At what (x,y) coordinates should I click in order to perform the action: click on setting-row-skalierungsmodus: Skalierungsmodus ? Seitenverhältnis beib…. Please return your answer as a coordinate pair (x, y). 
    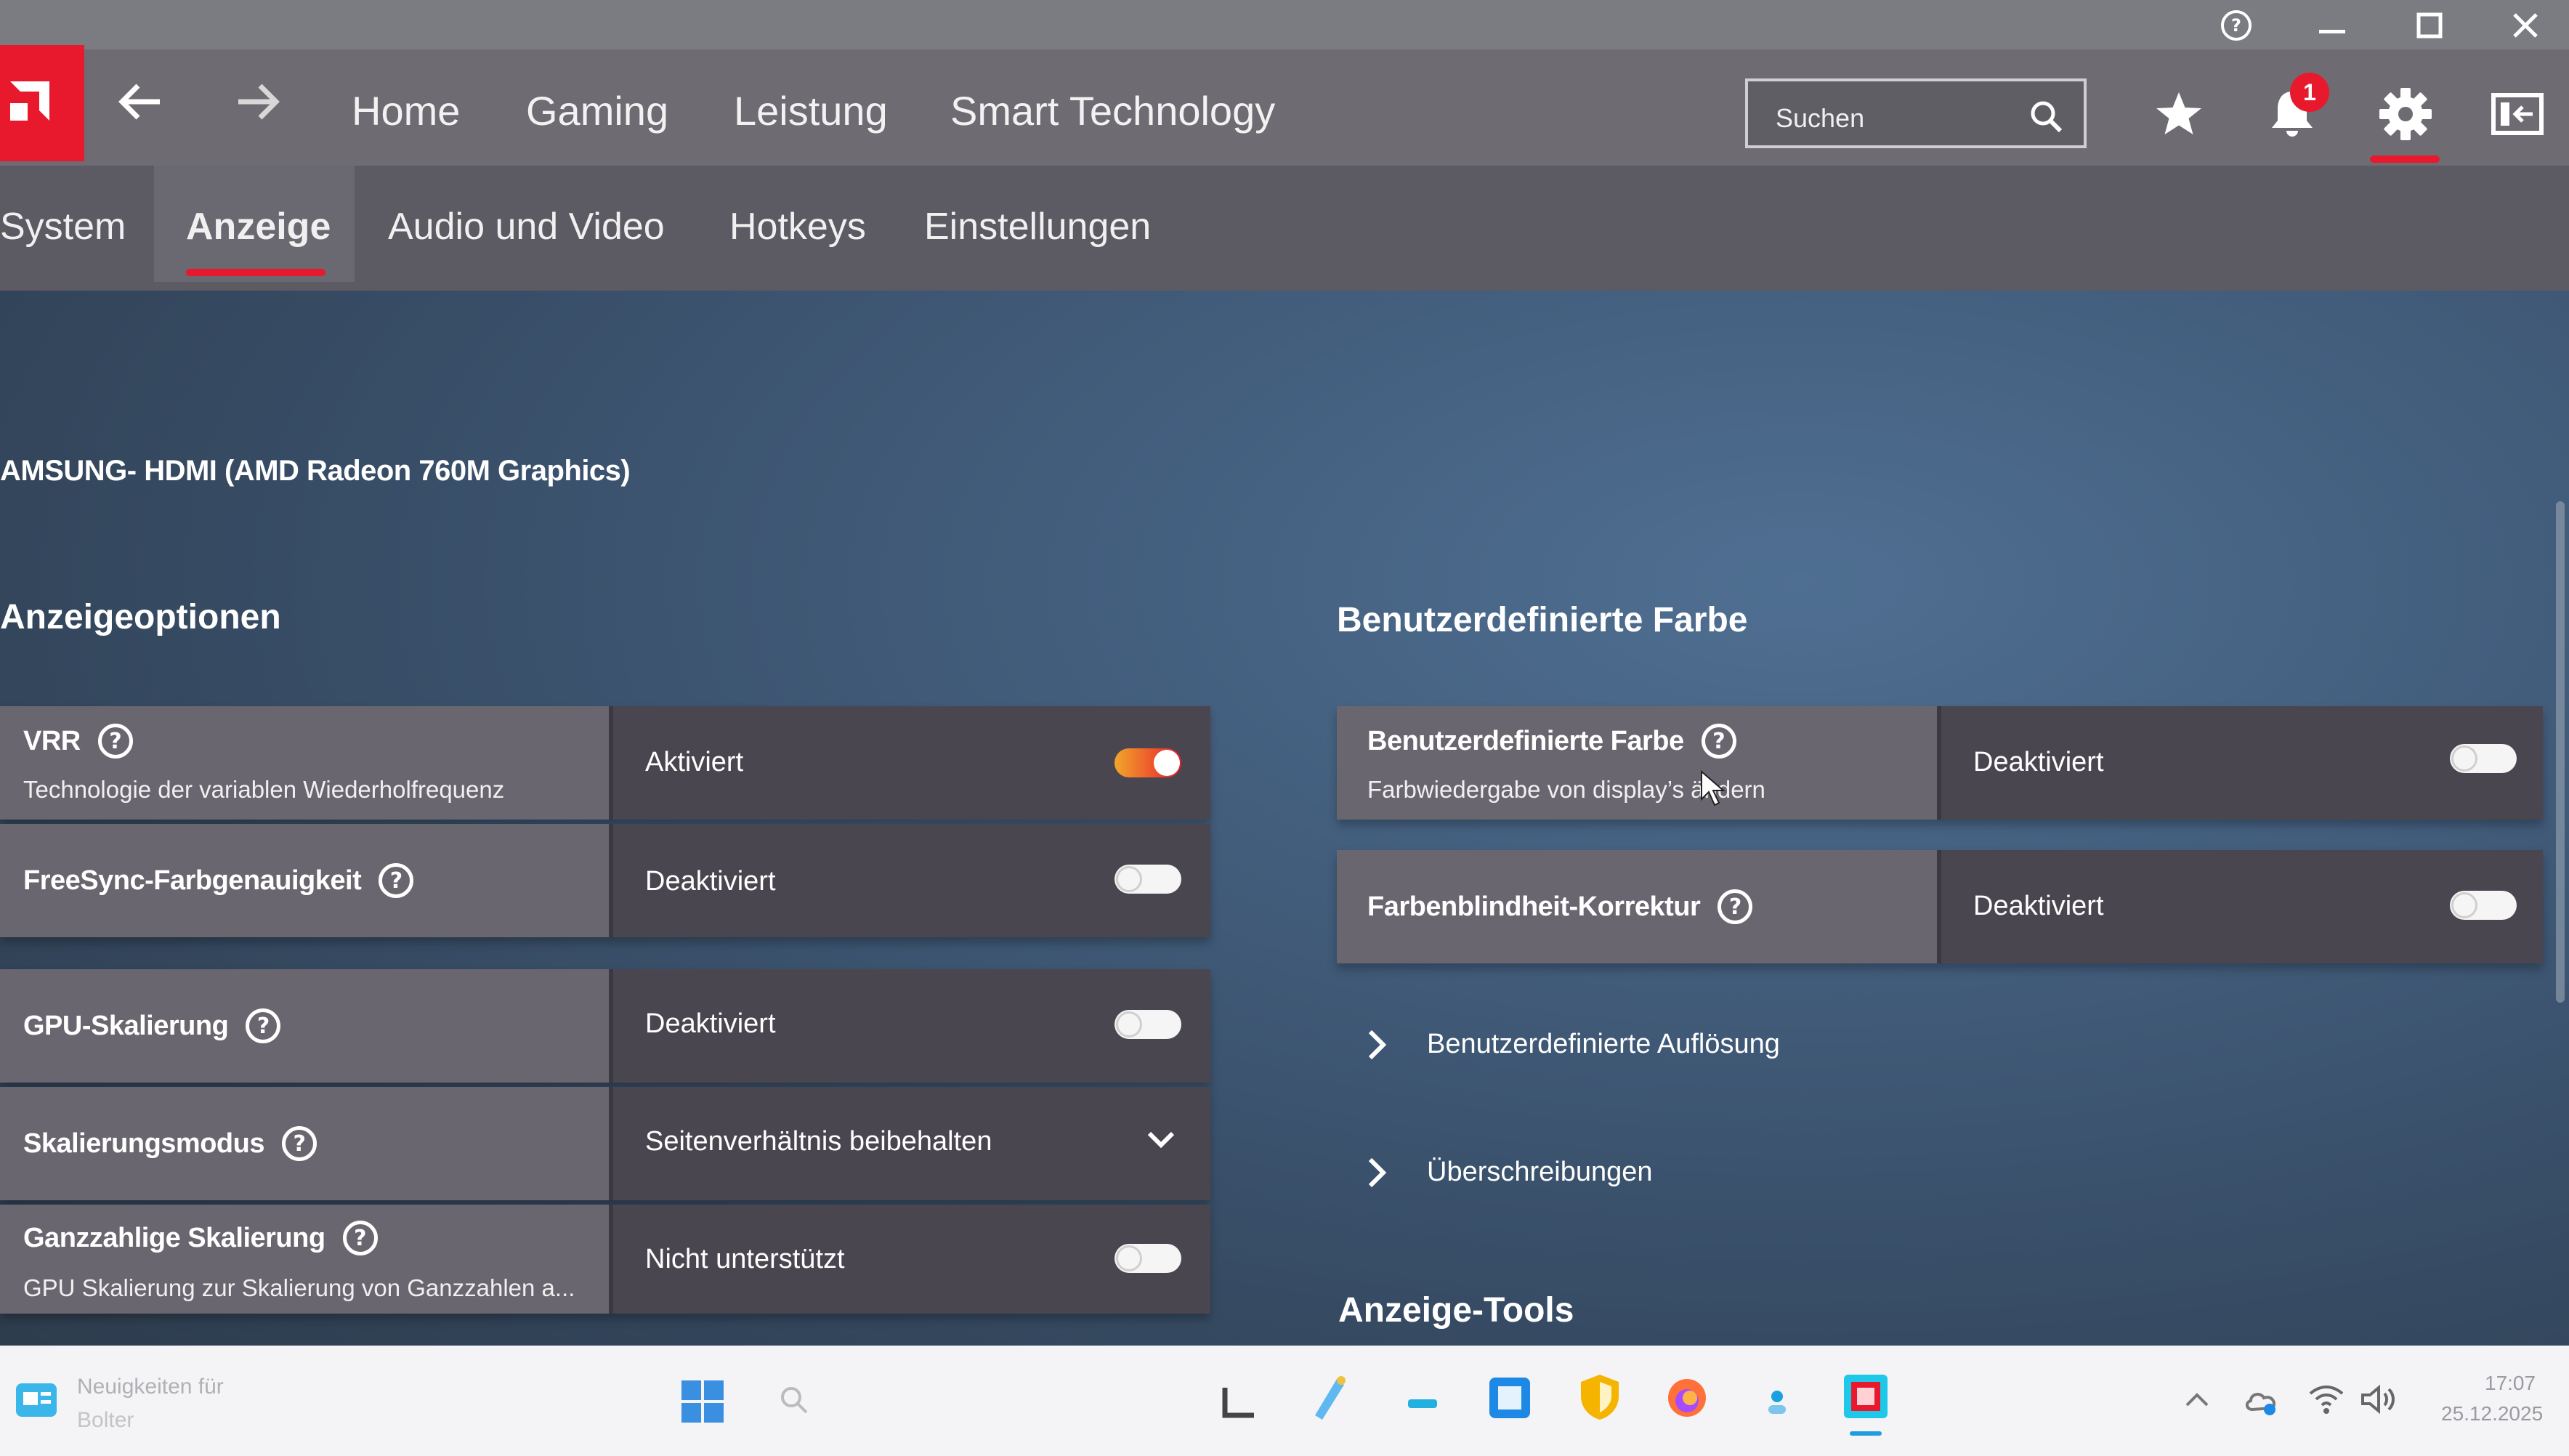
    Looking at the image, I should click on (605, 1143).